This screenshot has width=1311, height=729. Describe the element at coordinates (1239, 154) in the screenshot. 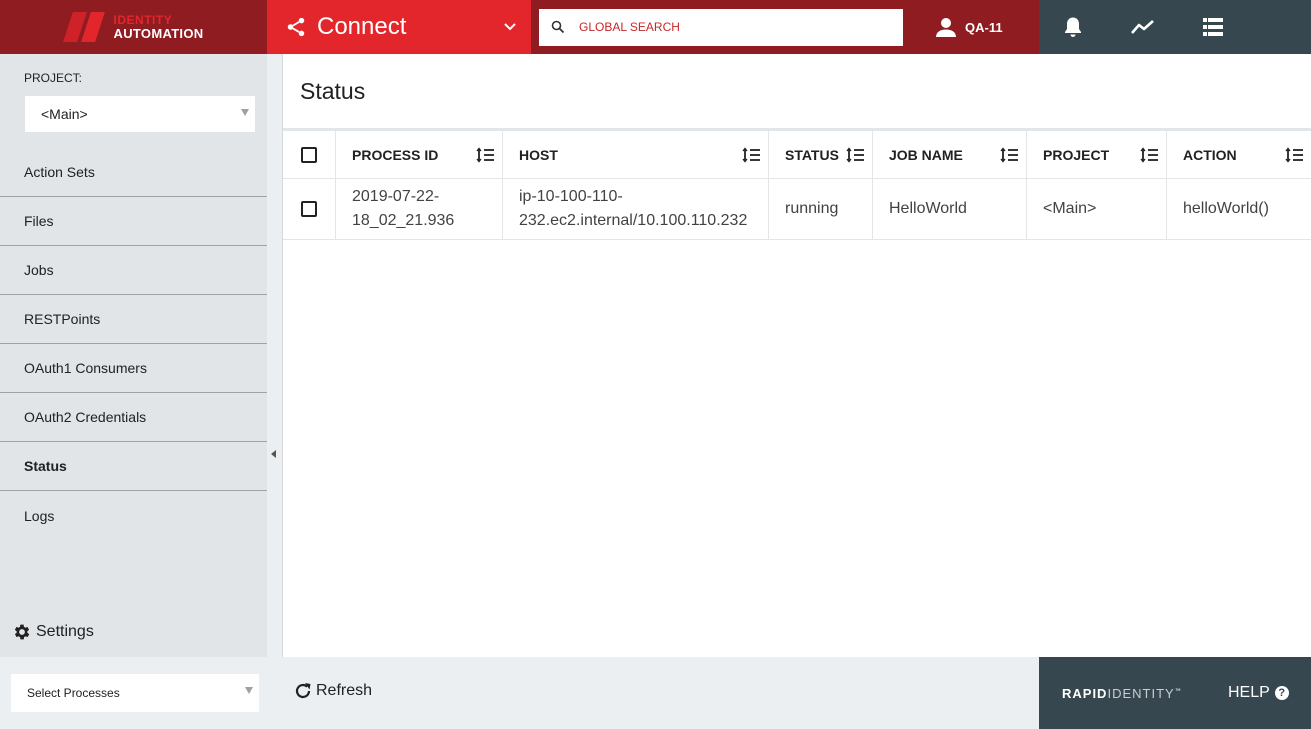

I see `column-header-action: ACTION` at that location.